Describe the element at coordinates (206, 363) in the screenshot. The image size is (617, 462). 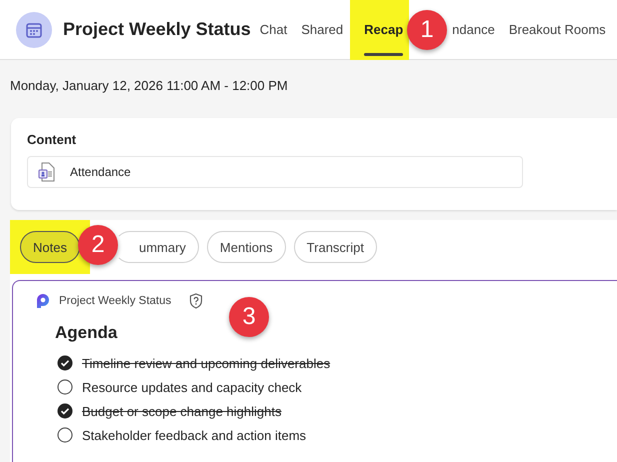
I see `agenda-item: Timeline review and upcoming deliverables` at that location.